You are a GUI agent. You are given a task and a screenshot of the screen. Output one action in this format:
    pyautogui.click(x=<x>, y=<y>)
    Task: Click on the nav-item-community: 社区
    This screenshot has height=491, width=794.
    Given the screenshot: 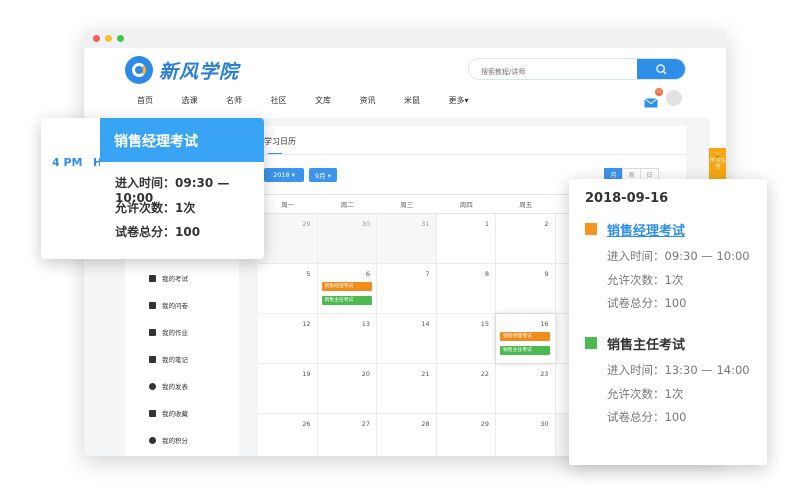 What is the action you would take?
    pyautogui.click(x=293, y=100)
    